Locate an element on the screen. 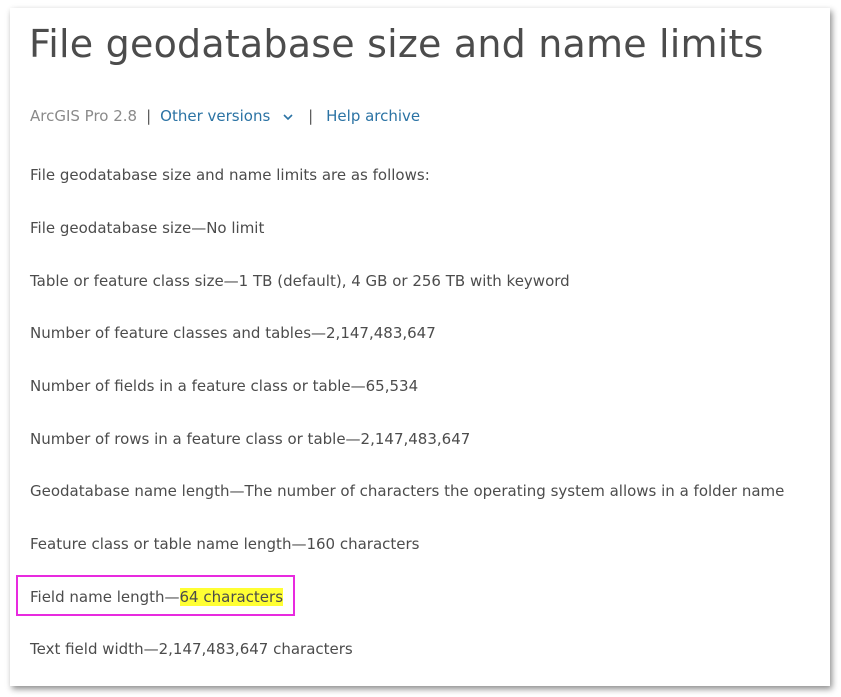  other-versions-dropdown: Other versions is located at coordinates (227, 116).